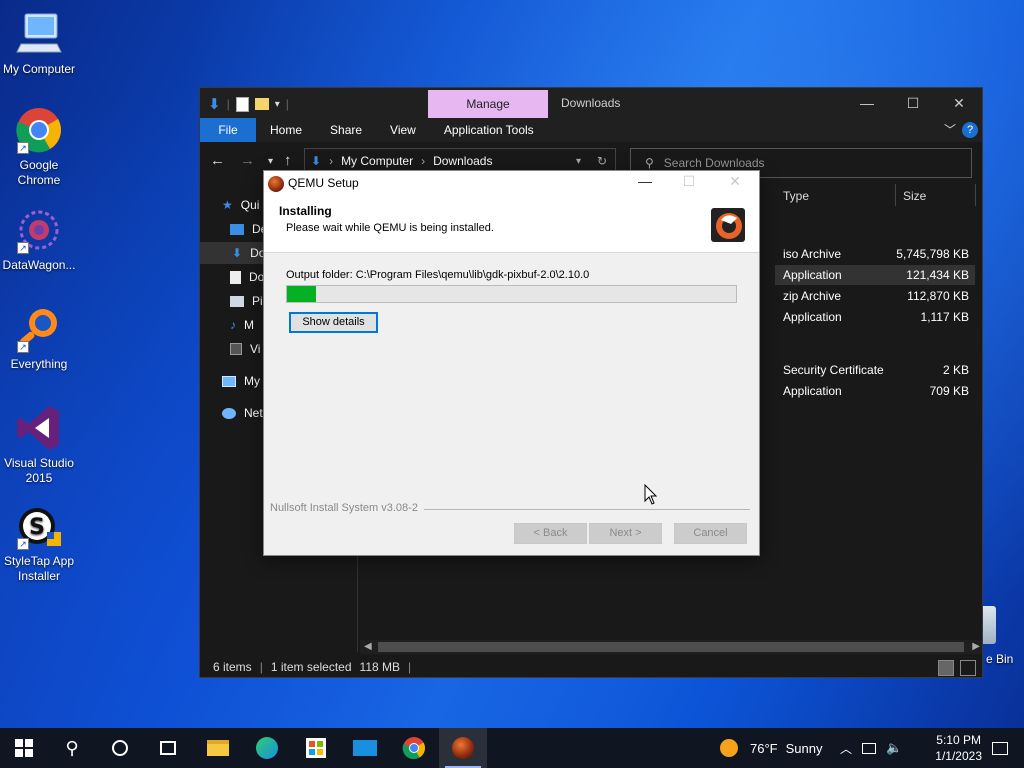 This screenshot has width=1024, height=768. I want to click on back-arrow-icon: ←, so click(217, 160).